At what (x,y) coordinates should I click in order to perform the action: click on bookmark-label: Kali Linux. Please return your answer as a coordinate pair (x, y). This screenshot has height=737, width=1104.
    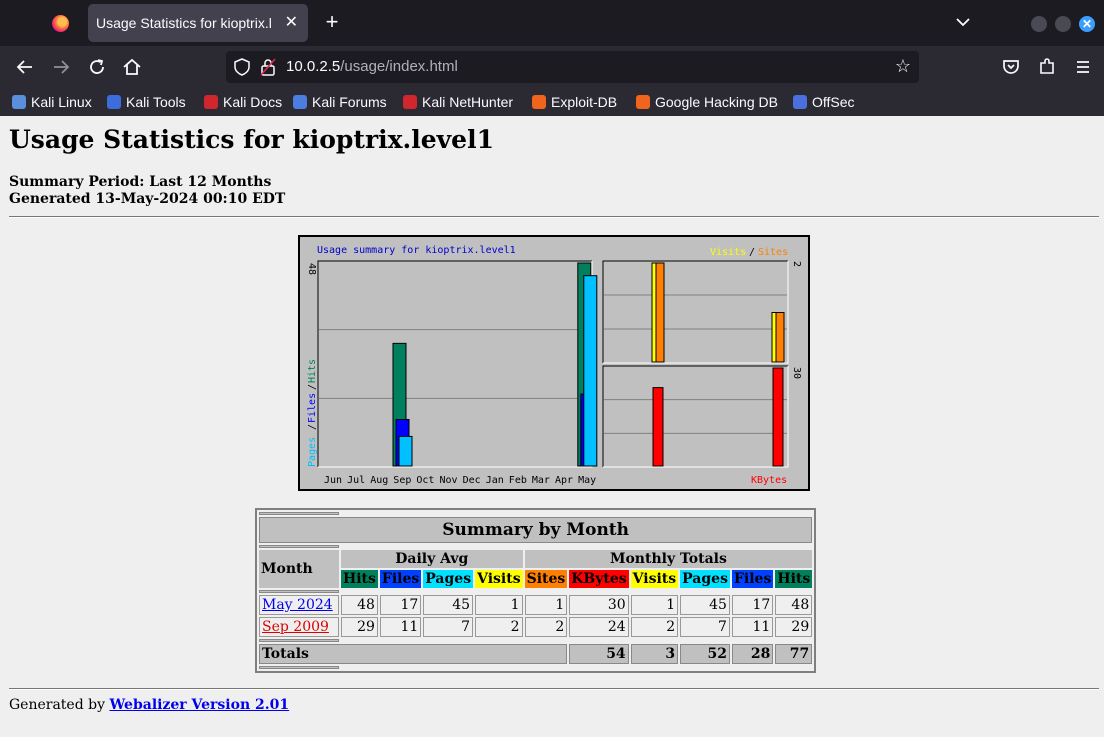
    Looking at the image, I should click on (61, 102).